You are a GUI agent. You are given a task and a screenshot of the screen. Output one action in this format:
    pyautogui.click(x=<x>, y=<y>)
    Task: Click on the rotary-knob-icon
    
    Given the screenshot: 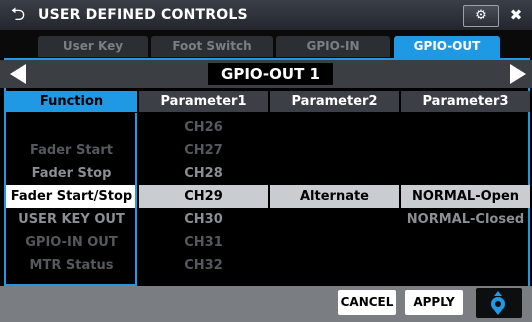 What is the action you would take?
    pyautogui.click(x=498, y=303)
    